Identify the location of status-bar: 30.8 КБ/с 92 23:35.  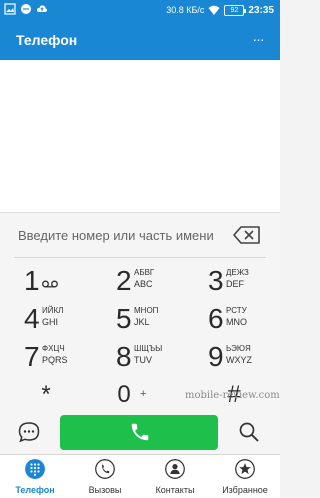
(140, 10).